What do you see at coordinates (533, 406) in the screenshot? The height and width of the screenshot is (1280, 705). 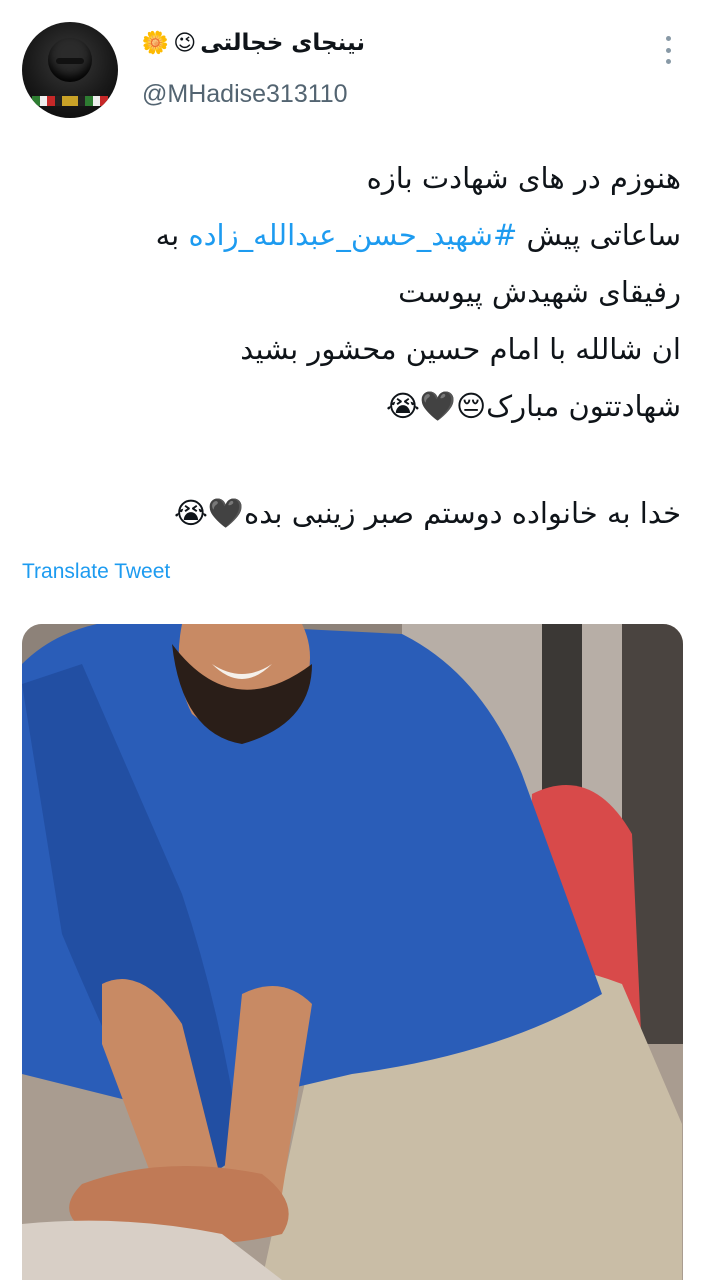 I see `tweet-line: شهادتتون مبارک😔🖤😭` at bounding box center [533, 406].